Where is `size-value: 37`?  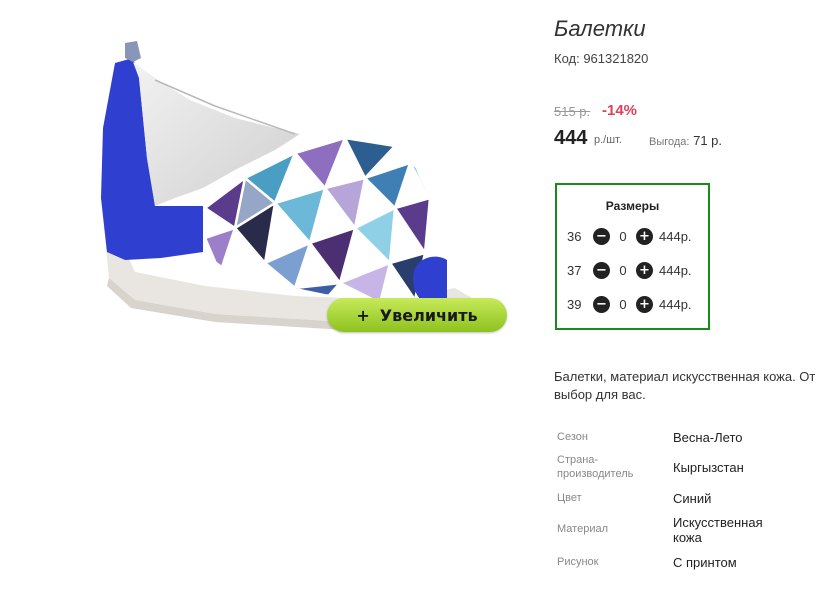
size-value: 37 is located at coordinates (574, 270).